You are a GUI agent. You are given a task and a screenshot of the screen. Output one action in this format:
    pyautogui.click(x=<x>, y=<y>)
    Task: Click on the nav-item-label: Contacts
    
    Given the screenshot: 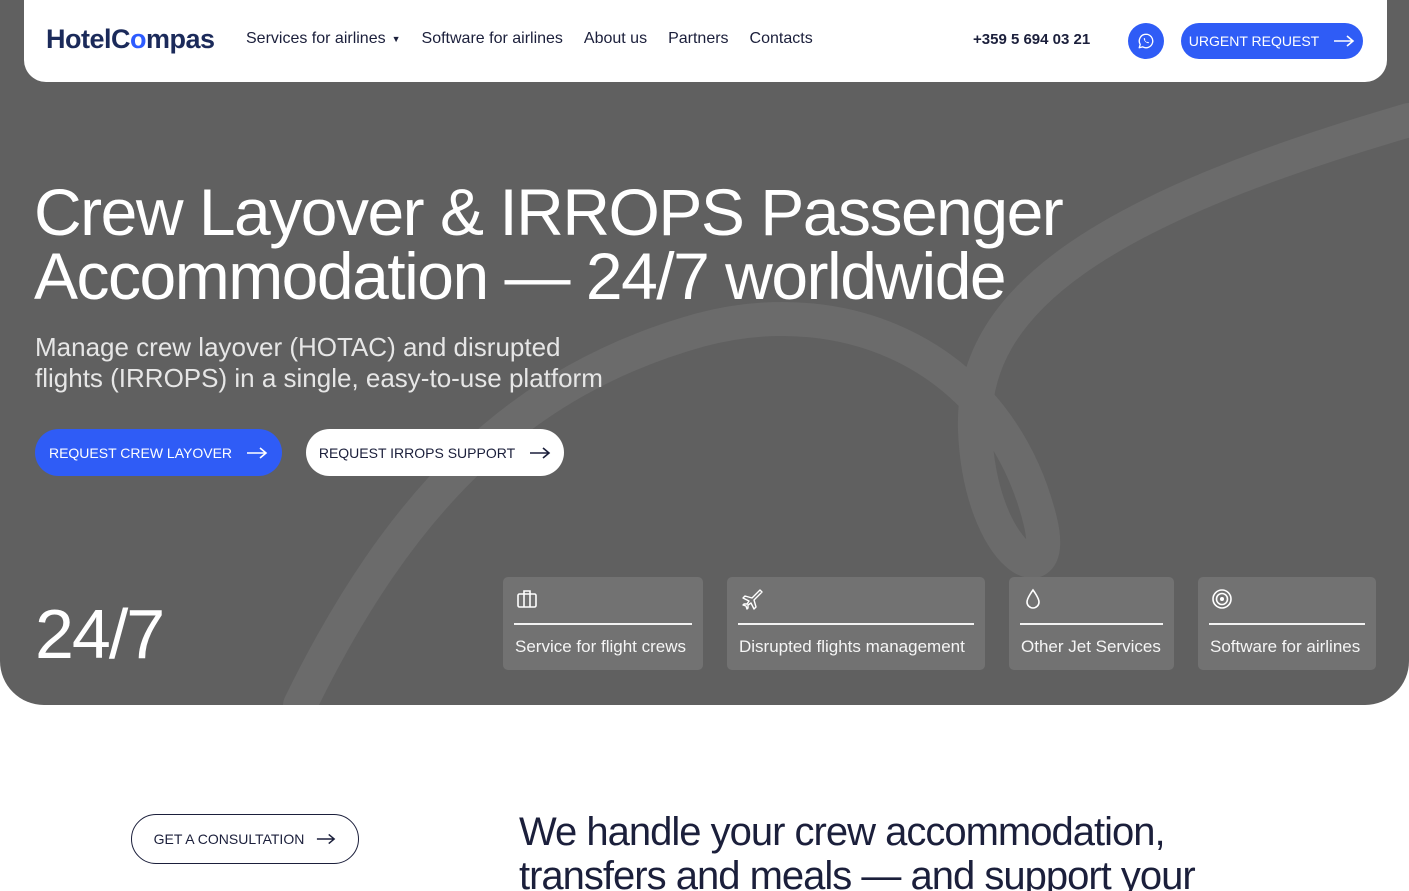 What is the action you would take?
    pyautogui.click(x=781, y=38)
    